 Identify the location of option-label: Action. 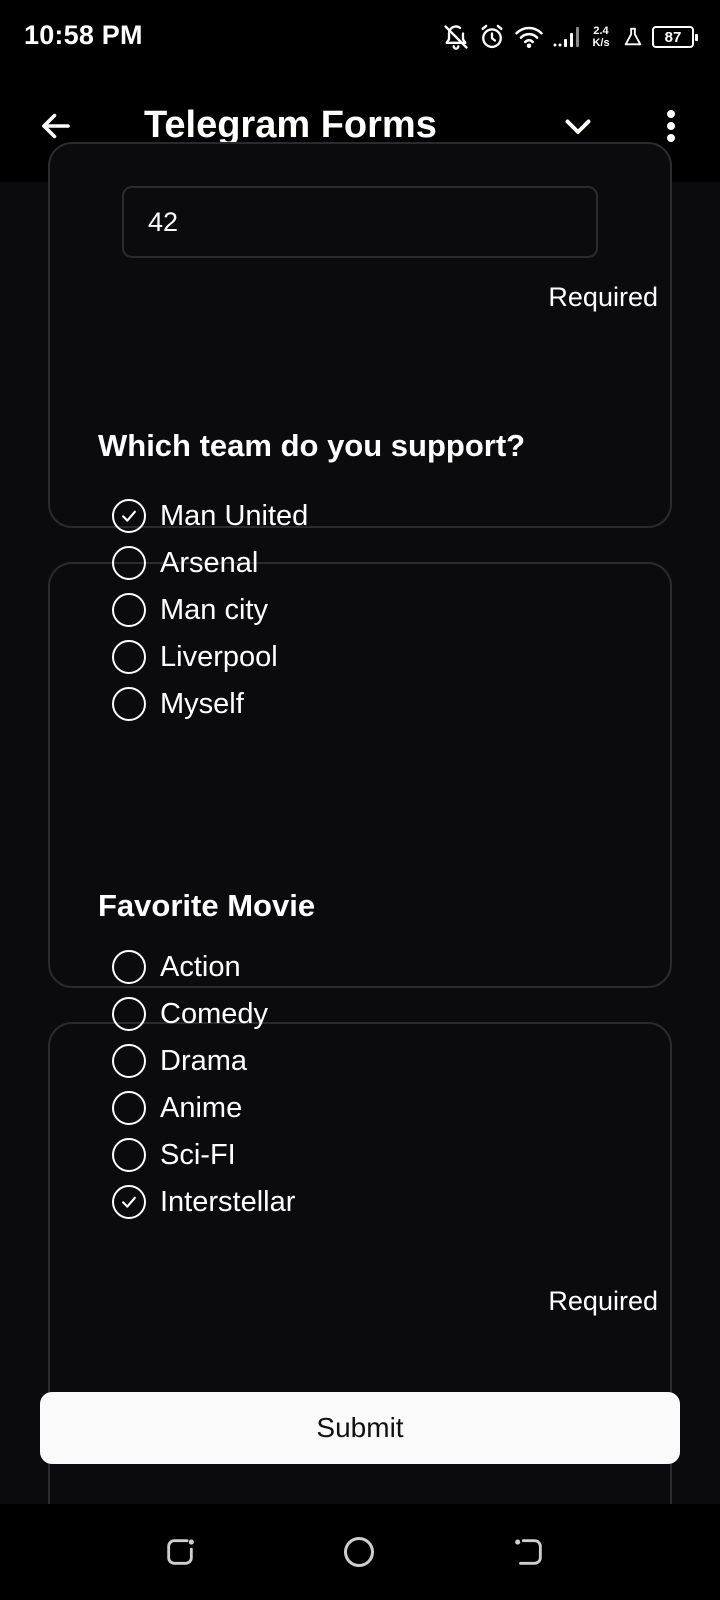
(200, 966).